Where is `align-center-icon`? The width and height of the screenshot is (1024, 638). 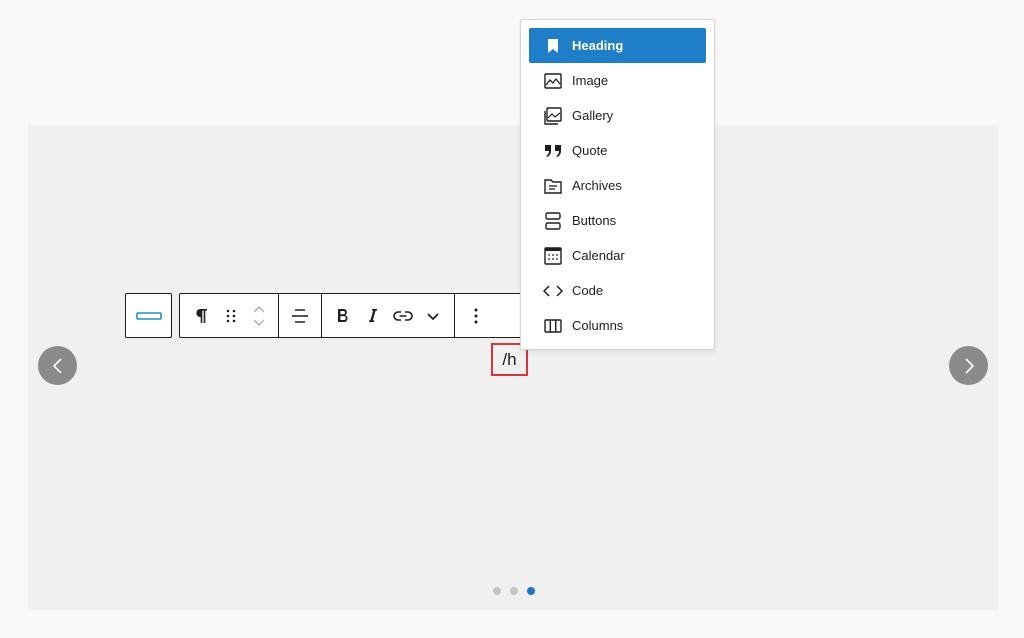
align-center-icon is located at coordinates (300, 315).